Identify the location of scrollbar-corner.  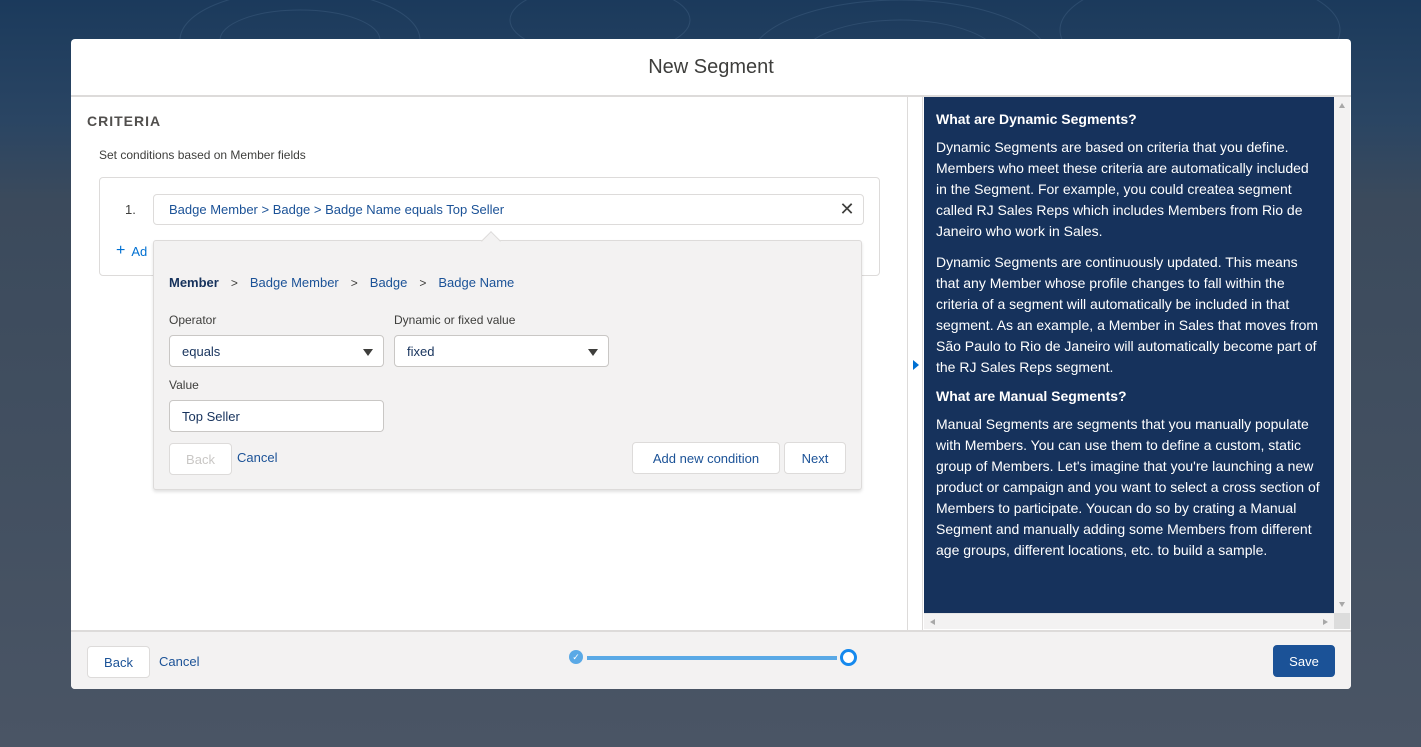
(1342, 621).